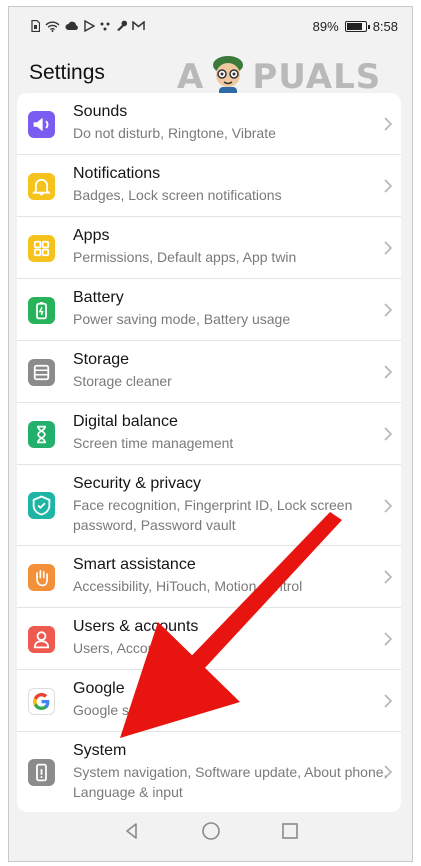 This screenshot has height=866, width=421. Describe the element at coordinates (138, 25) in the screenshot. I see `gmail-icon` at that location.